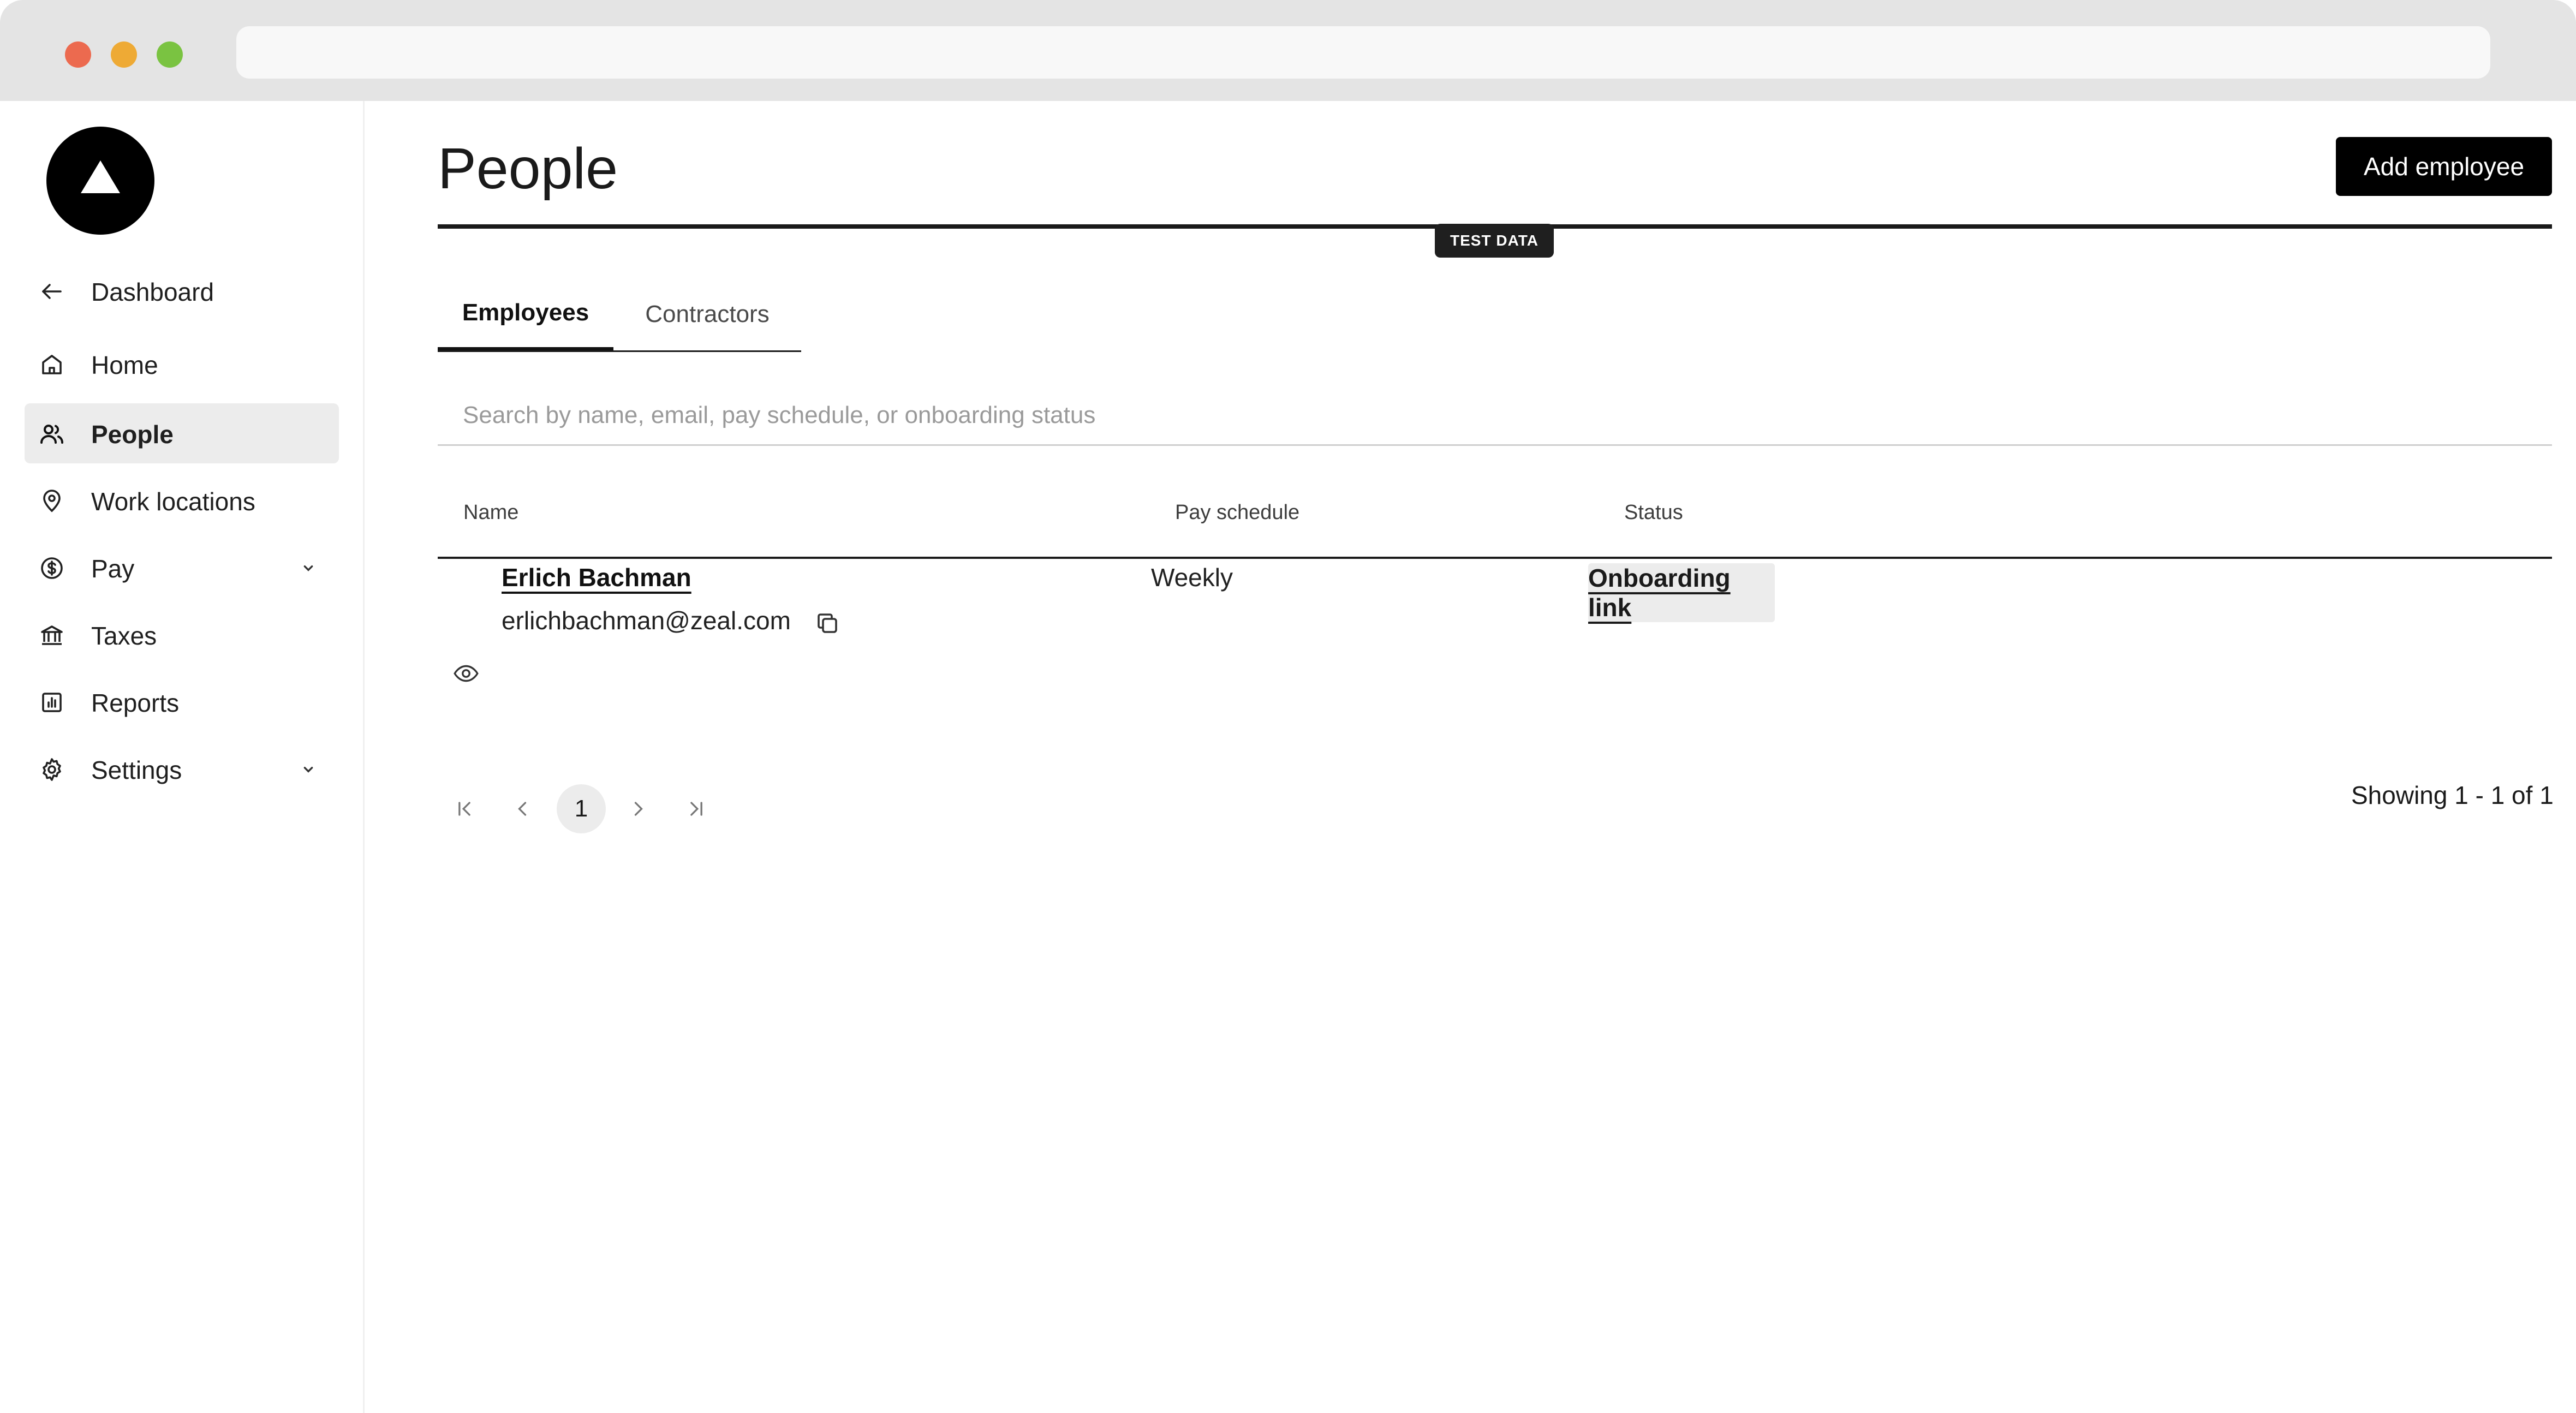  I want to click on chevron-right-icon, so click(638, 809).